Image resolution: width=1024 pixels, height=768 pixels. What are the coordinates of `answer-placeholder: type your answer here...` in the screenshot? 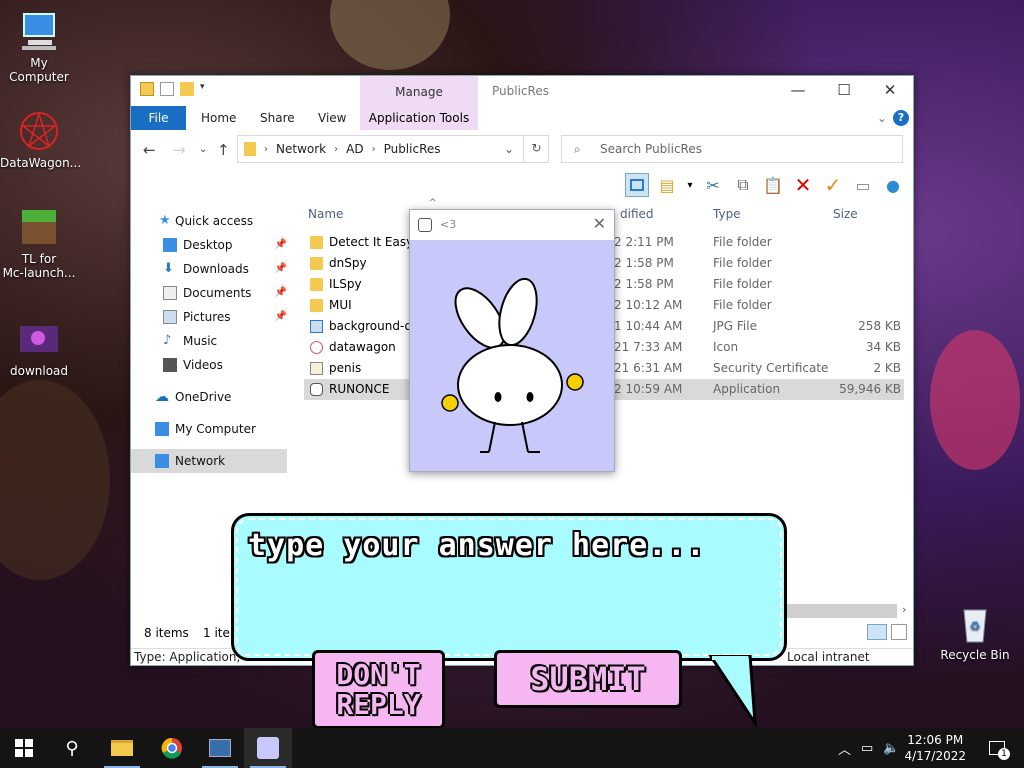 It's located at (477, 545).